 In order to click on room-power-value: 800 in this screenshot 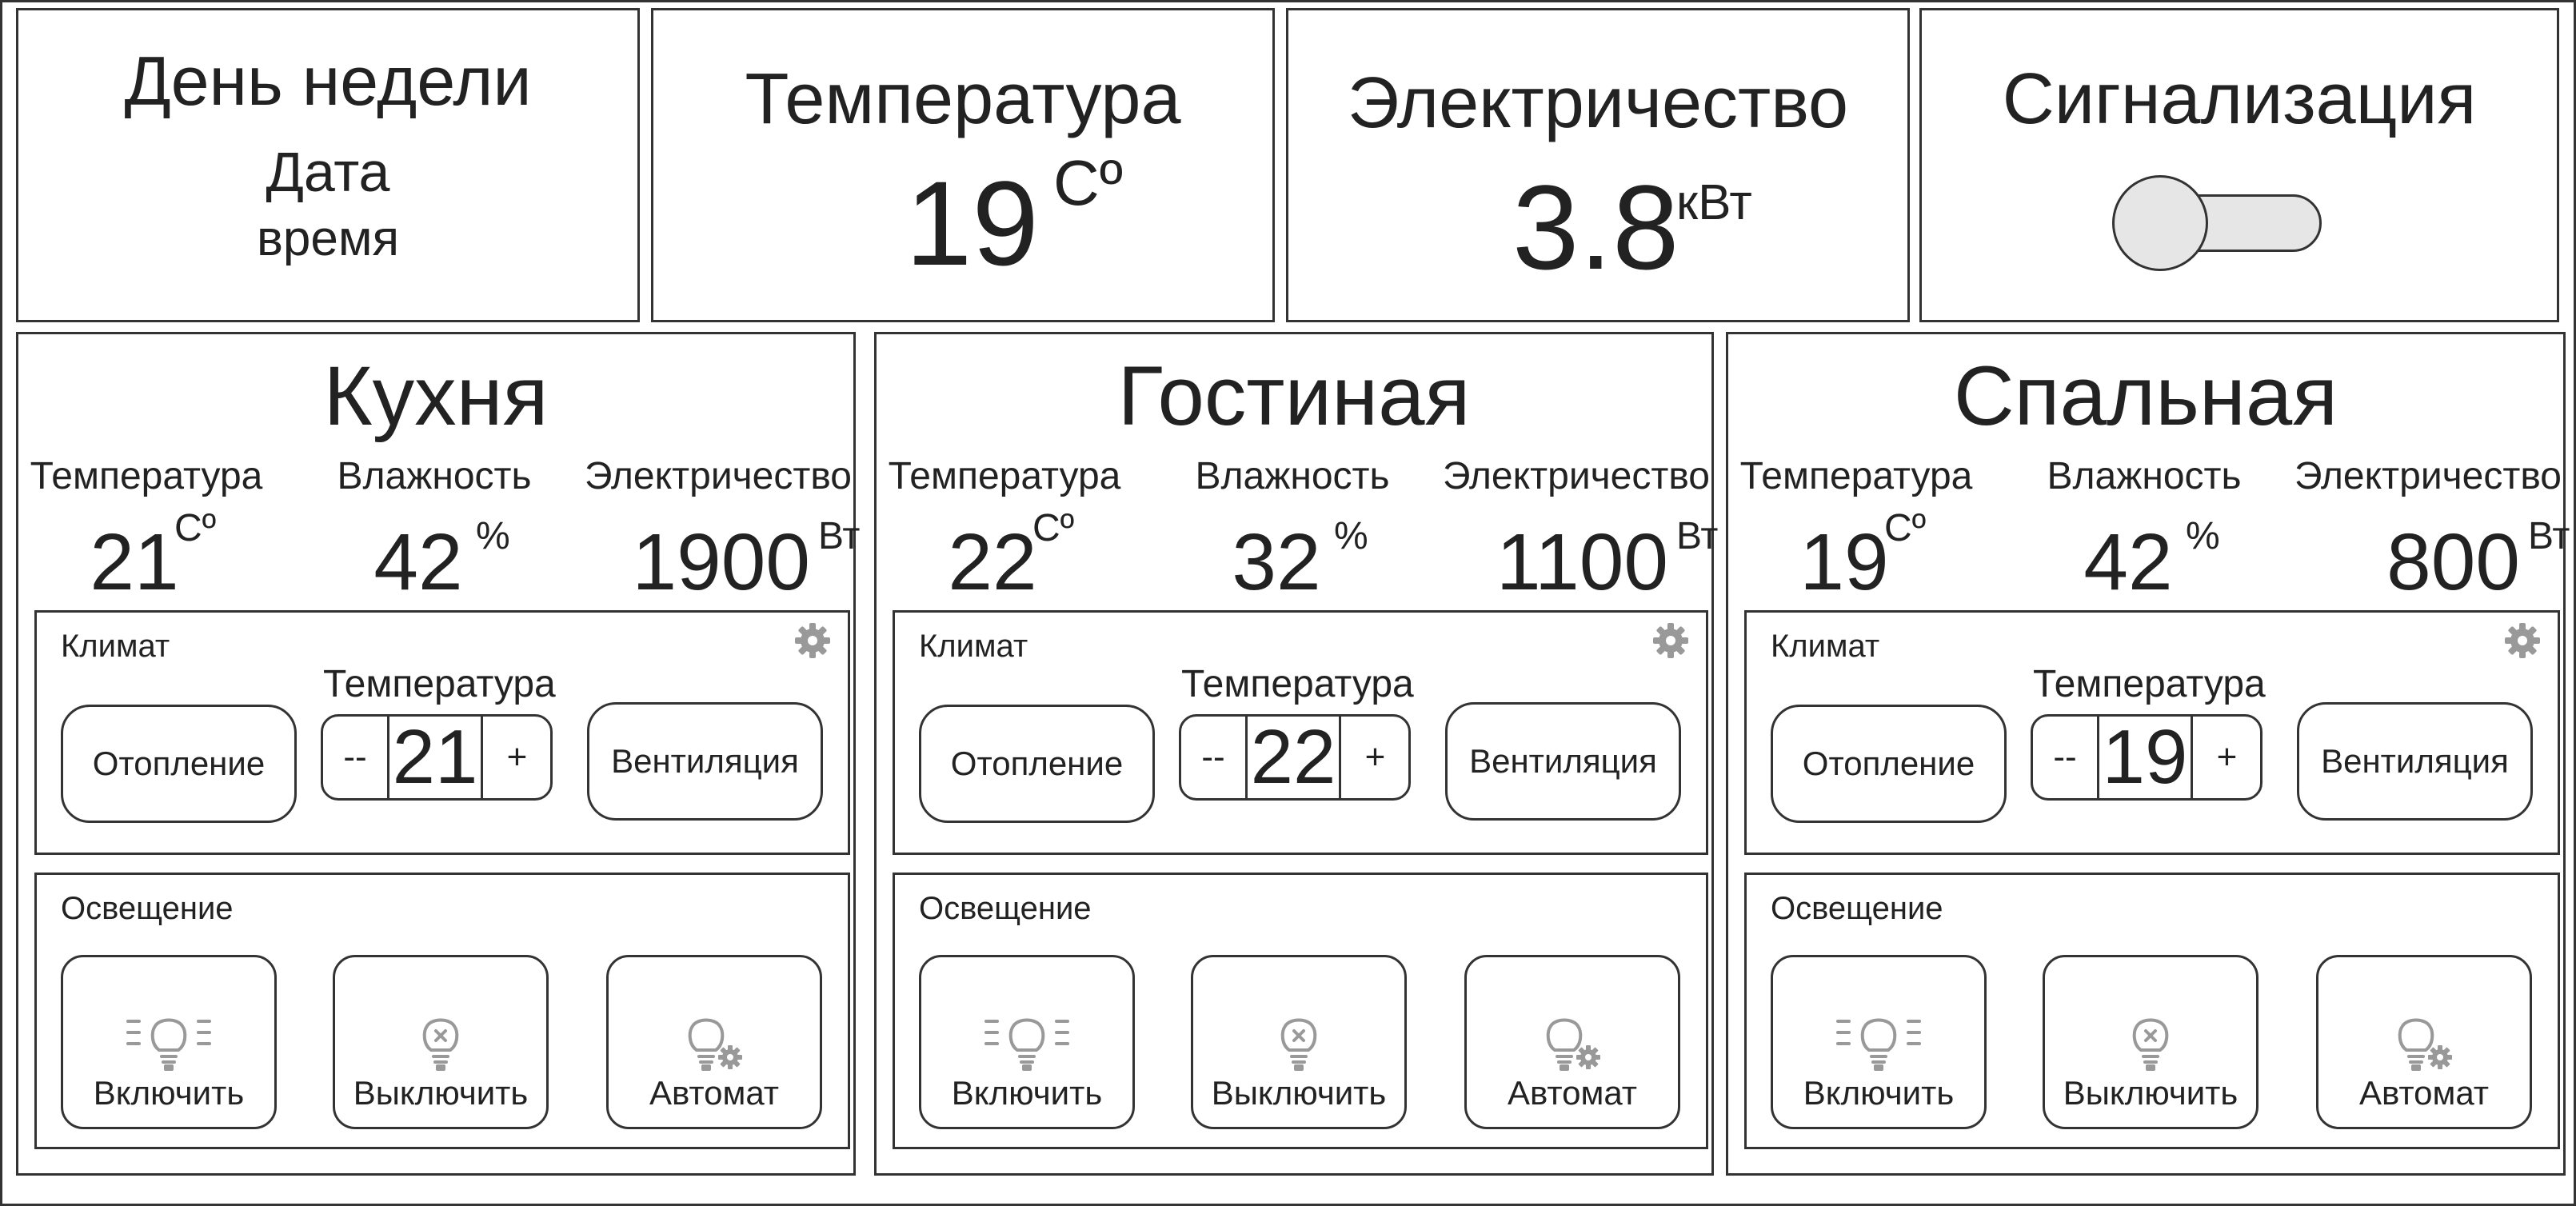, I will do `click(2453, 562)`.